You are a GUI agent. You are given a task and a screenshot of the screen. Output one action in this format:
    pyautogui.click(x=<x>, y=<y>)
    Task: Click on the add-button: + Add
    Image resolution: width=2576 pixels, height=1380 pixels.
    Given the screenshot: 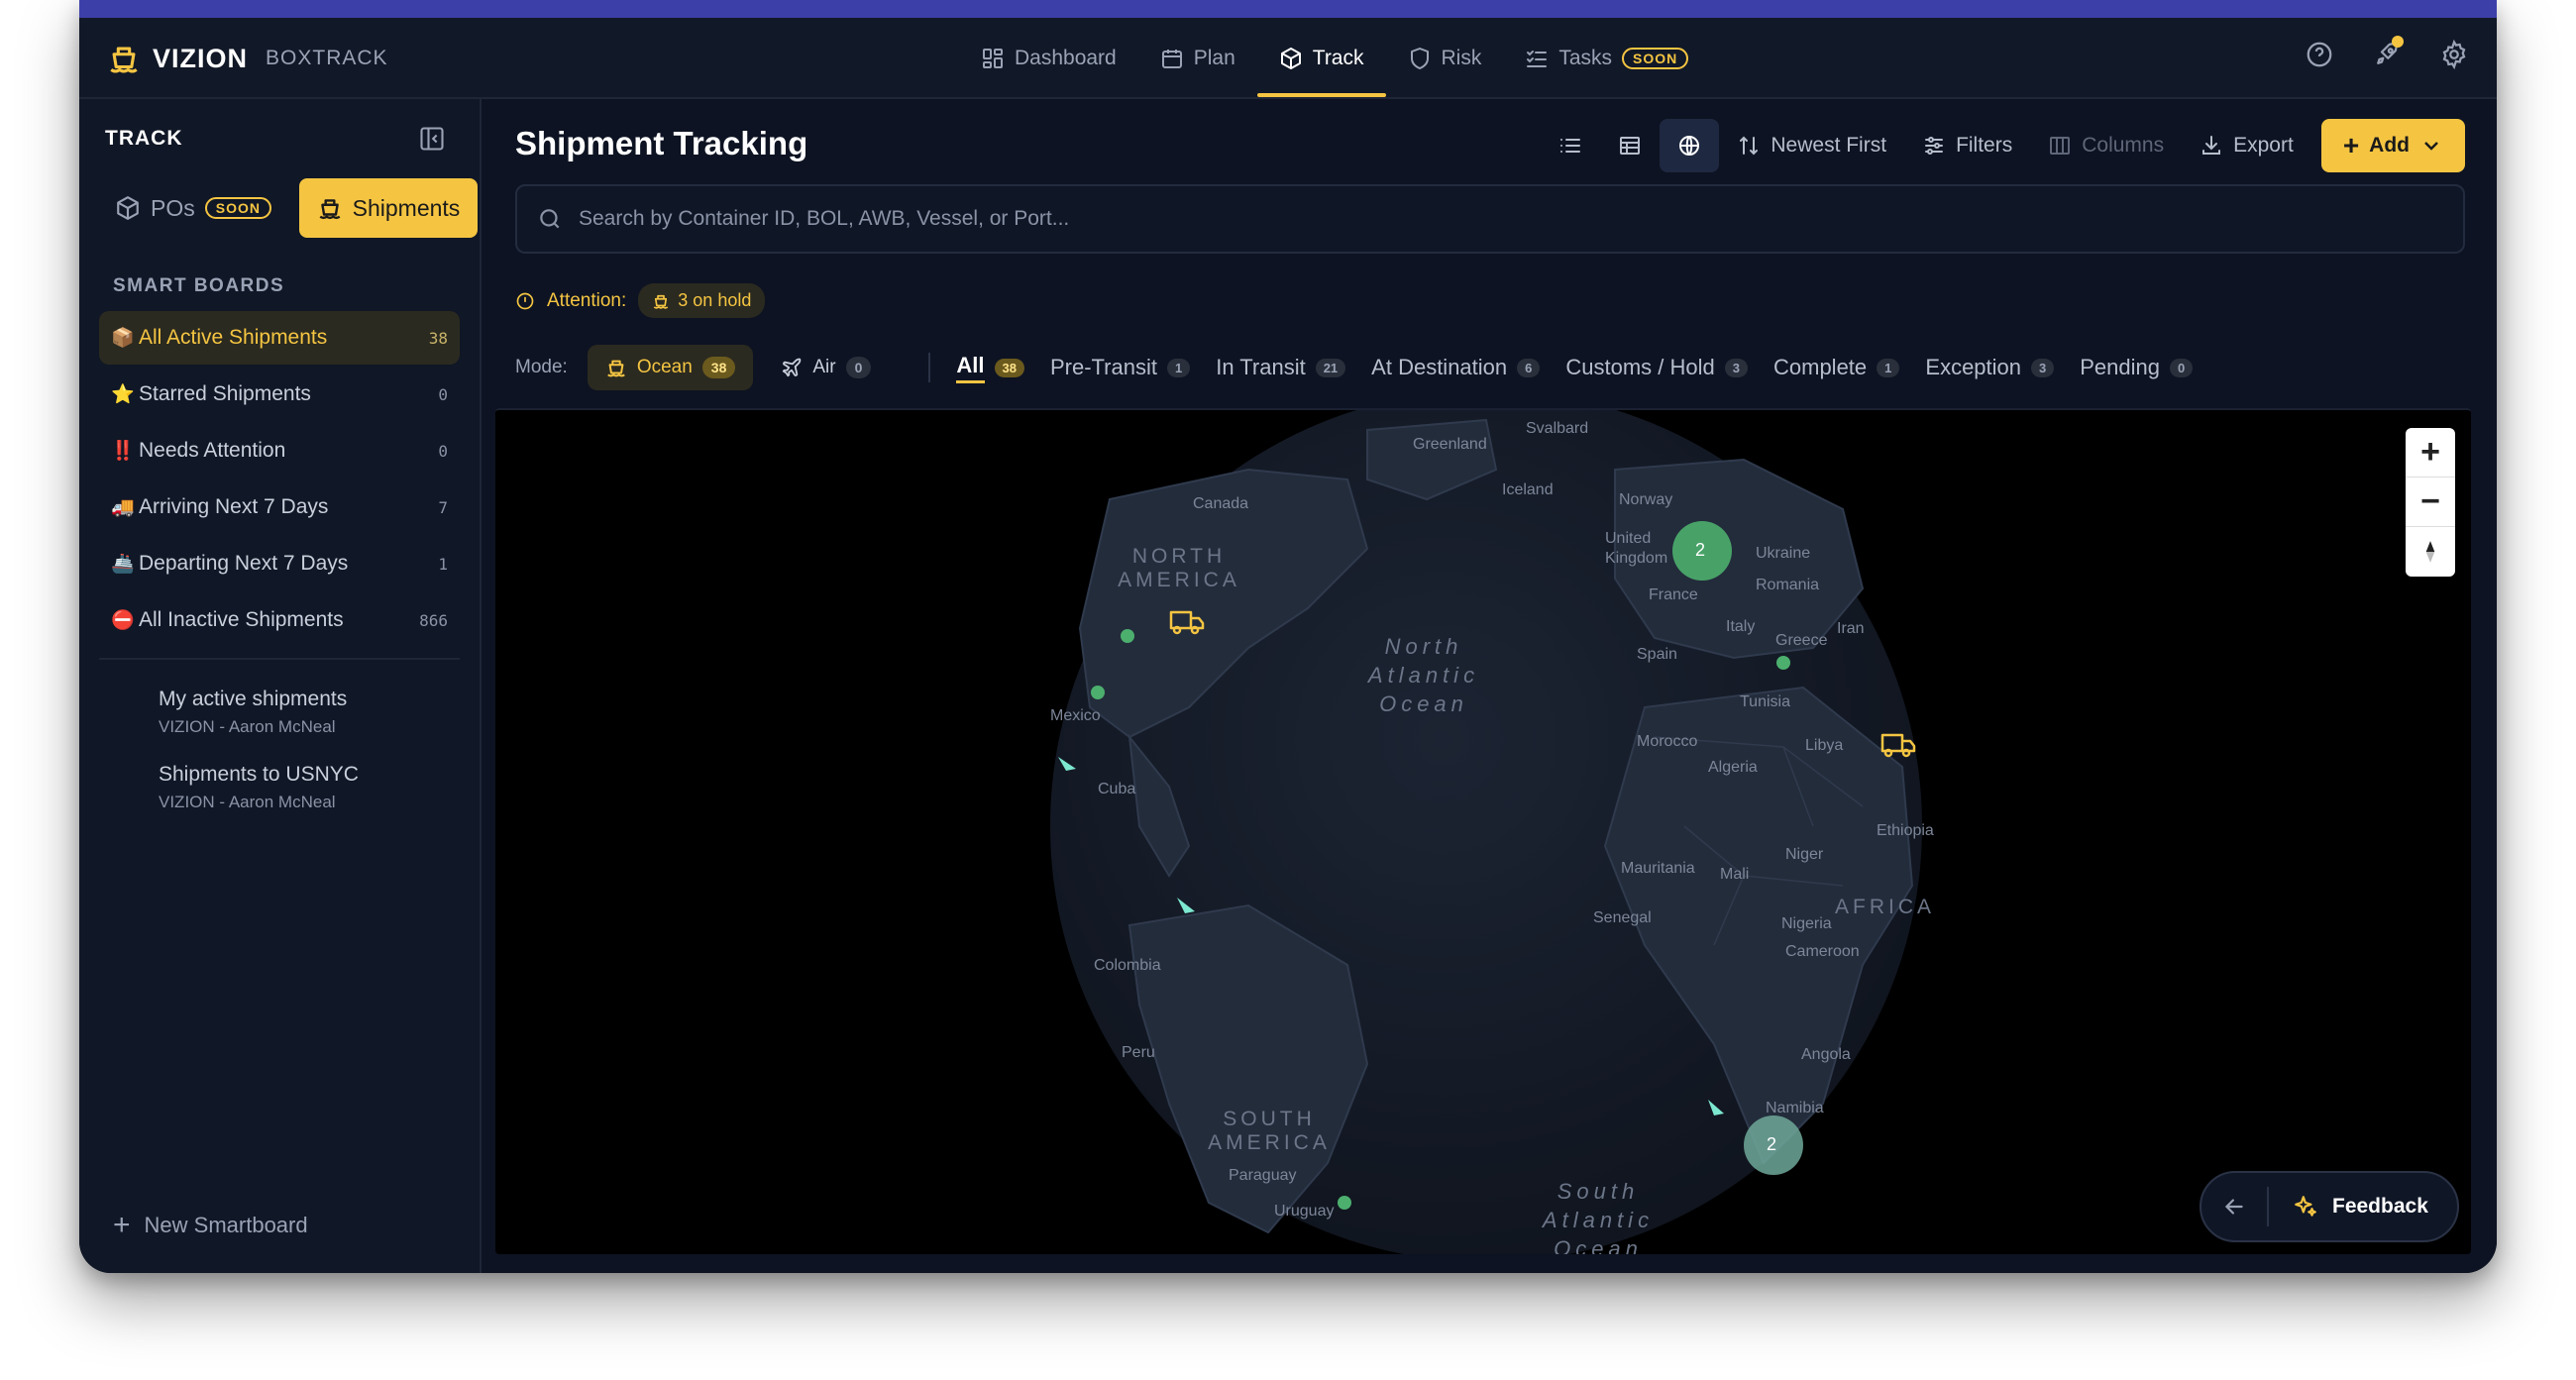 What is the action you would take?
    pyautogui.click(x=2392, y=145)
    